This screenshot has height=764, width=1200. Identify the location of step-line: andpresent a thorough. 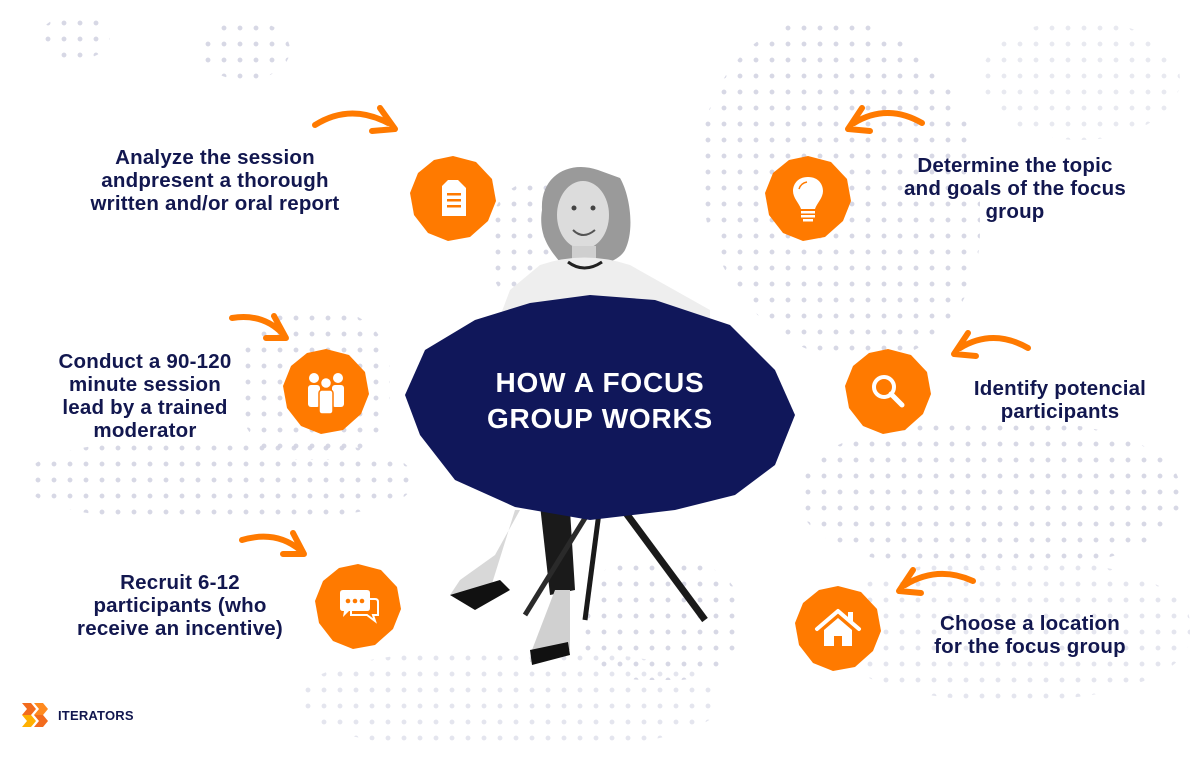
(215, 180).